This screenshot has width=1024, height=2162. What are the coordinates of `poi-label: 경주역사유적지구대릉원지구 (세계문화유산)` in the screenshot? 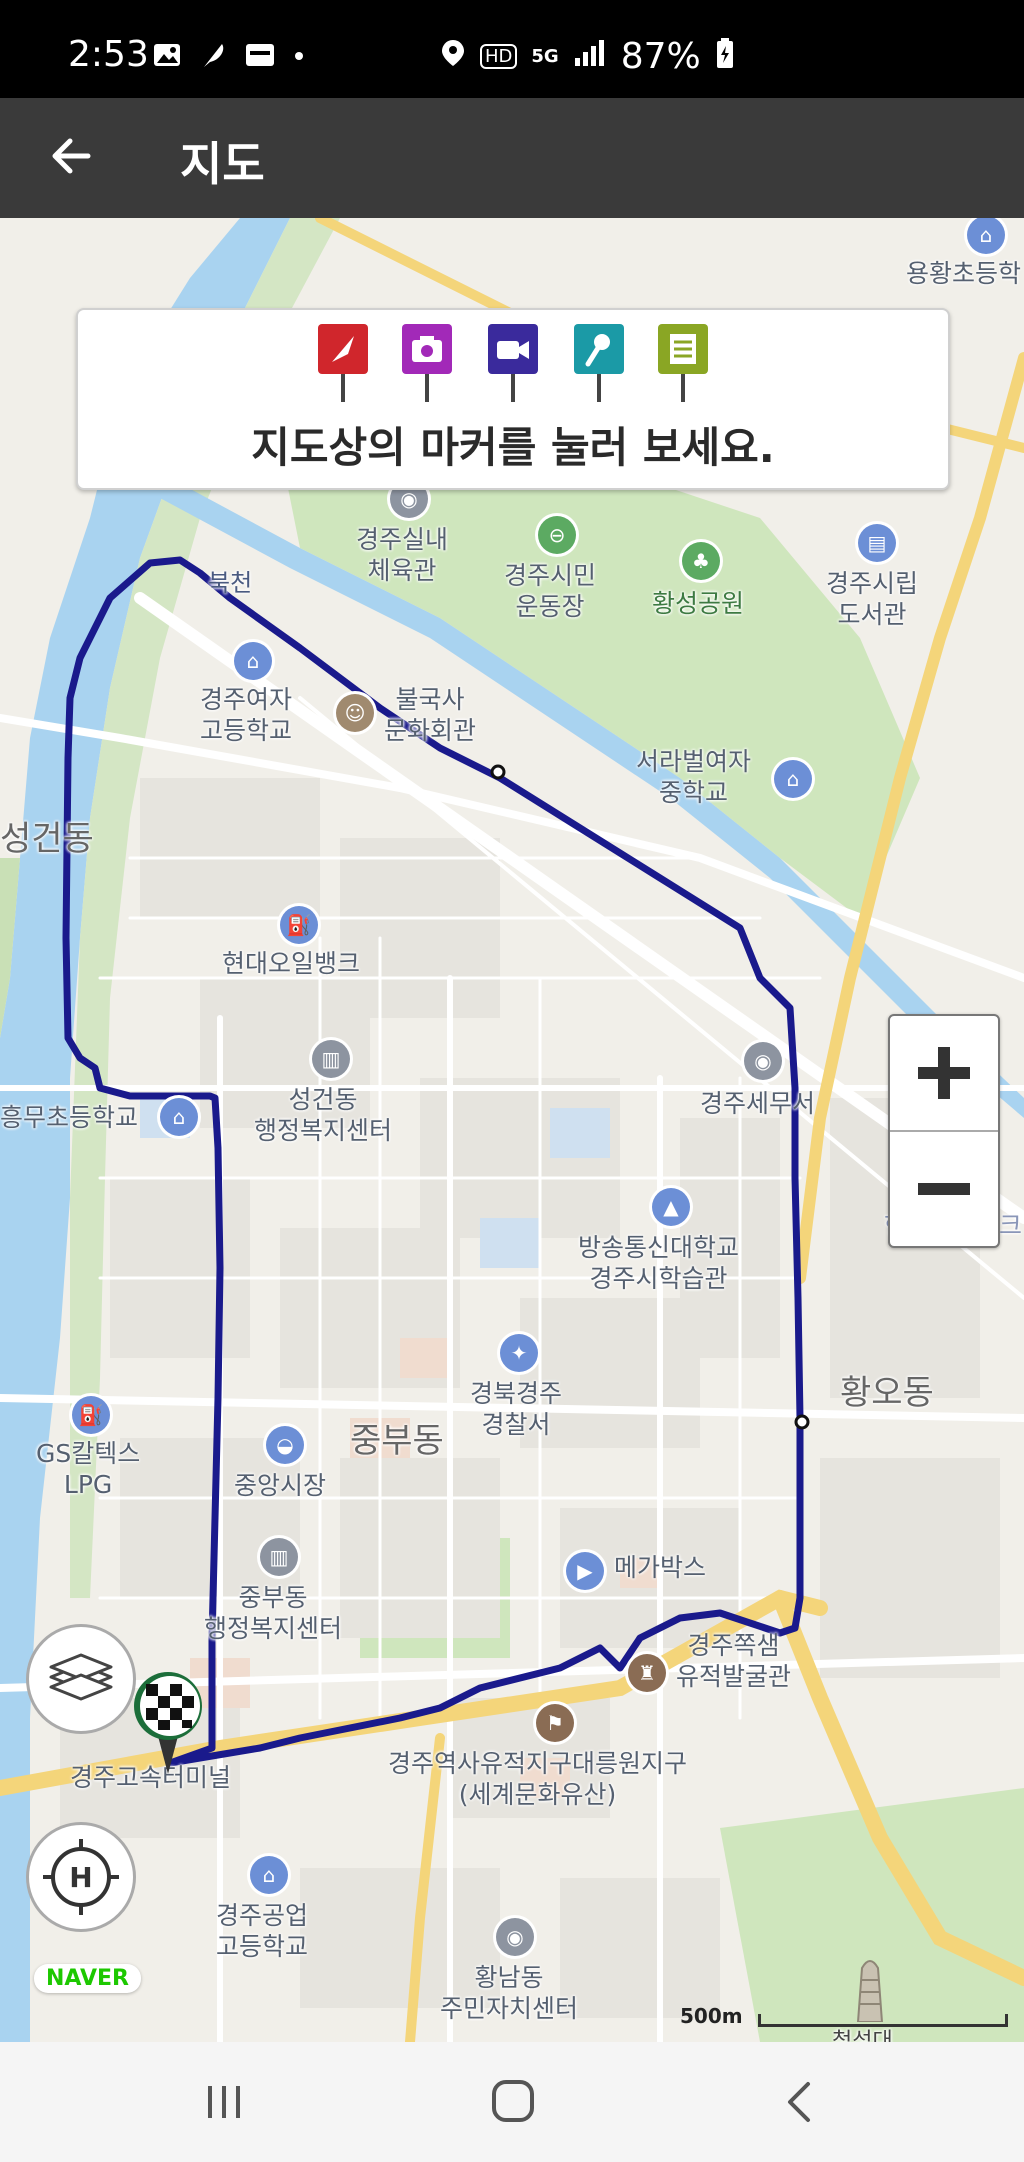 It's located at (538, 1779).